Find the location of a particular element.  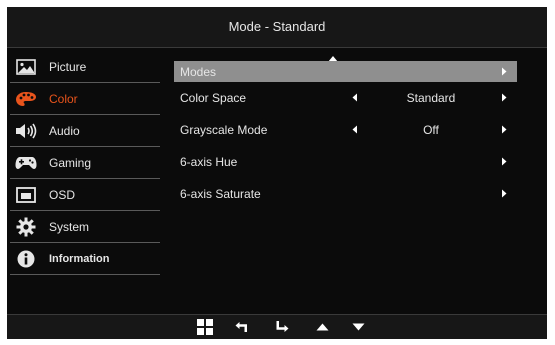

sidebar-item-audio: Audio is located at coordinates (83, 131).